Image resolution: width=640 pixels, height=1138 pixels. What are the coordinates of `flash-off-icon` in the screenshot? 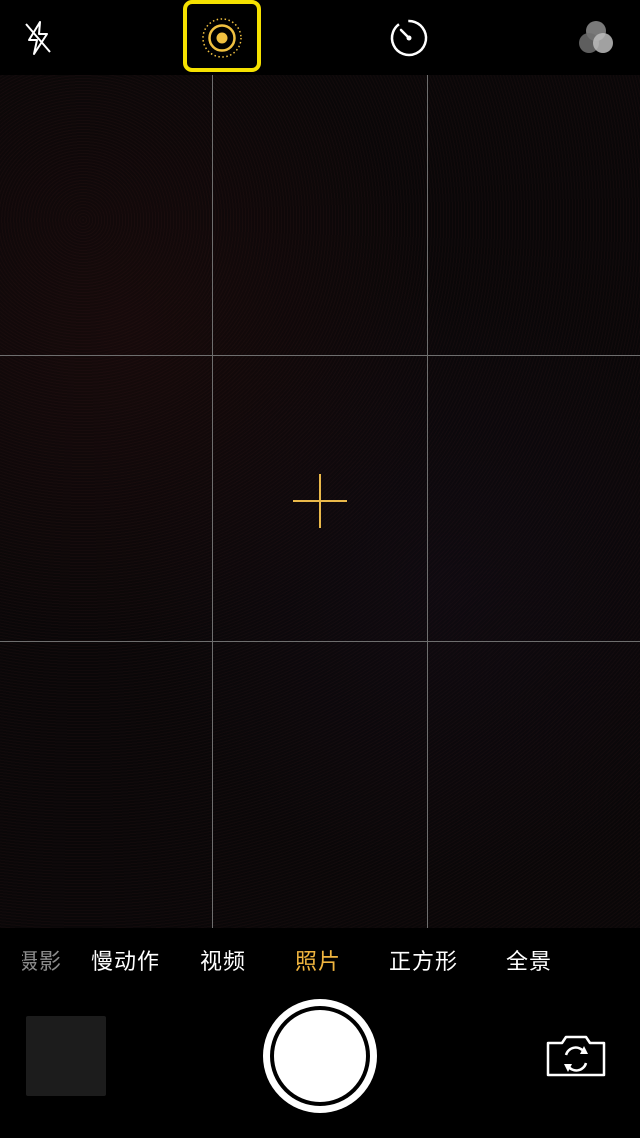 It's located at (38, 38).